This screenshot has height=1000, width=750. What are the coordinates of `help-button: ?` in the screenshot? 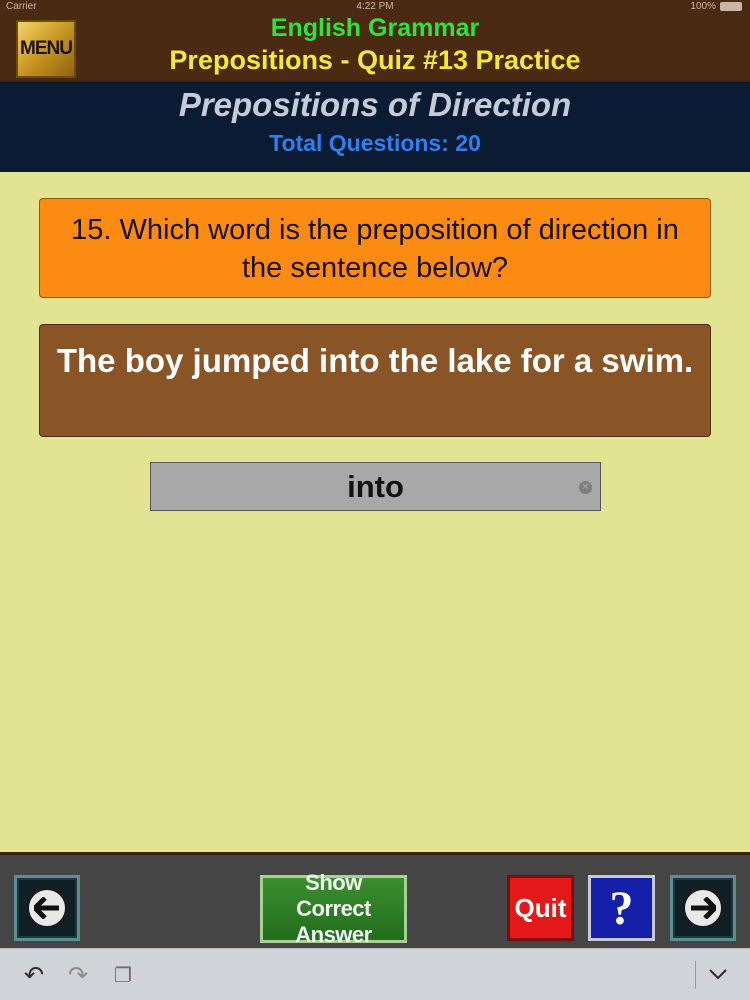 It's located at (621, 908).